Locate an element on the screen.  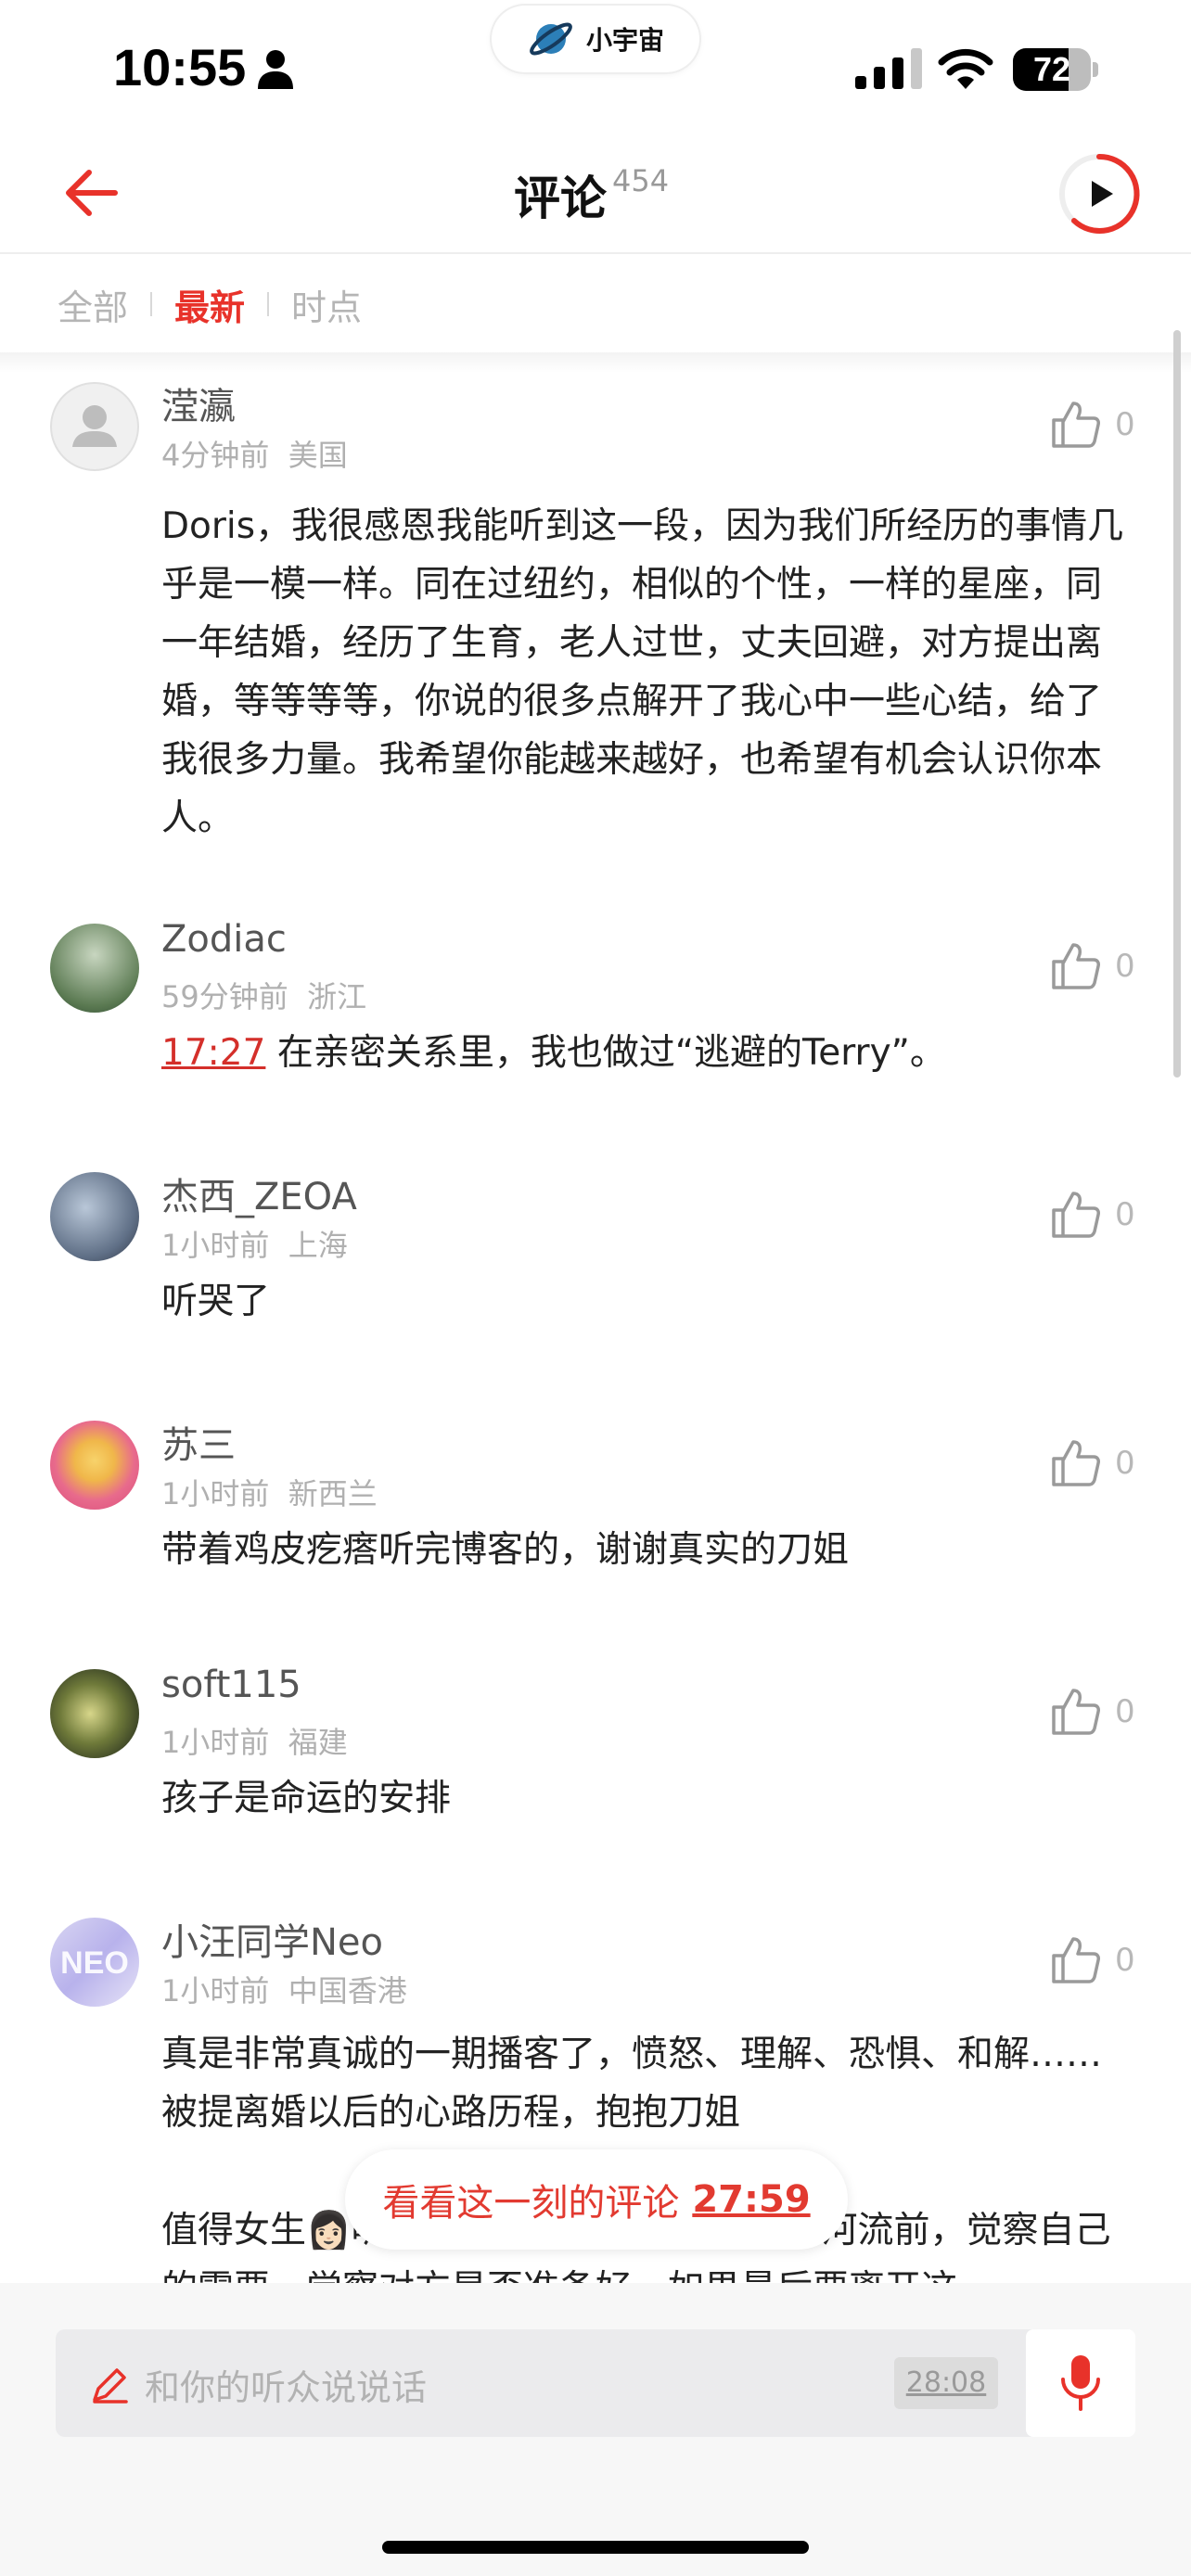
comment-text: 孩子是命运的安排 is located at coordinates (306, 1799).